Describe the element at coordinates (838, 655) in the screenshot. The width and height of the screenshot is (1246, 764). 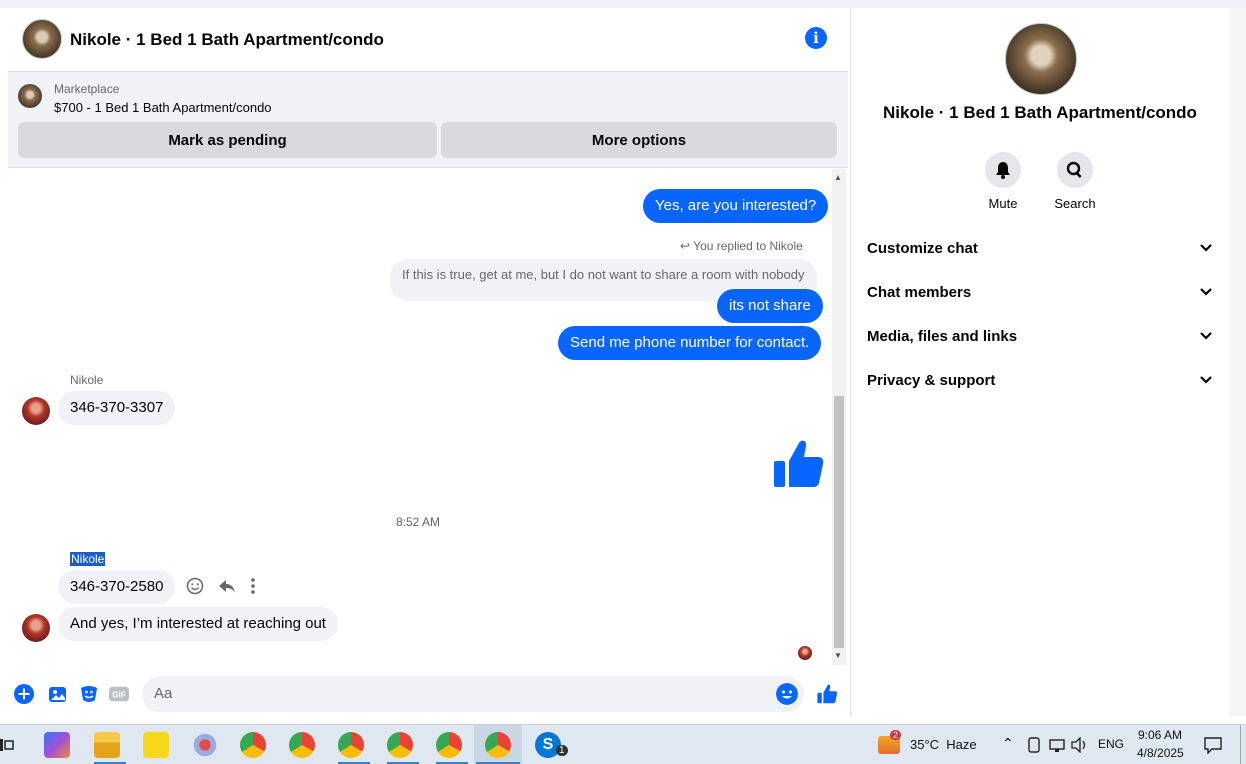
I see `scroll-down-arrow-icon: ▼` at that location.